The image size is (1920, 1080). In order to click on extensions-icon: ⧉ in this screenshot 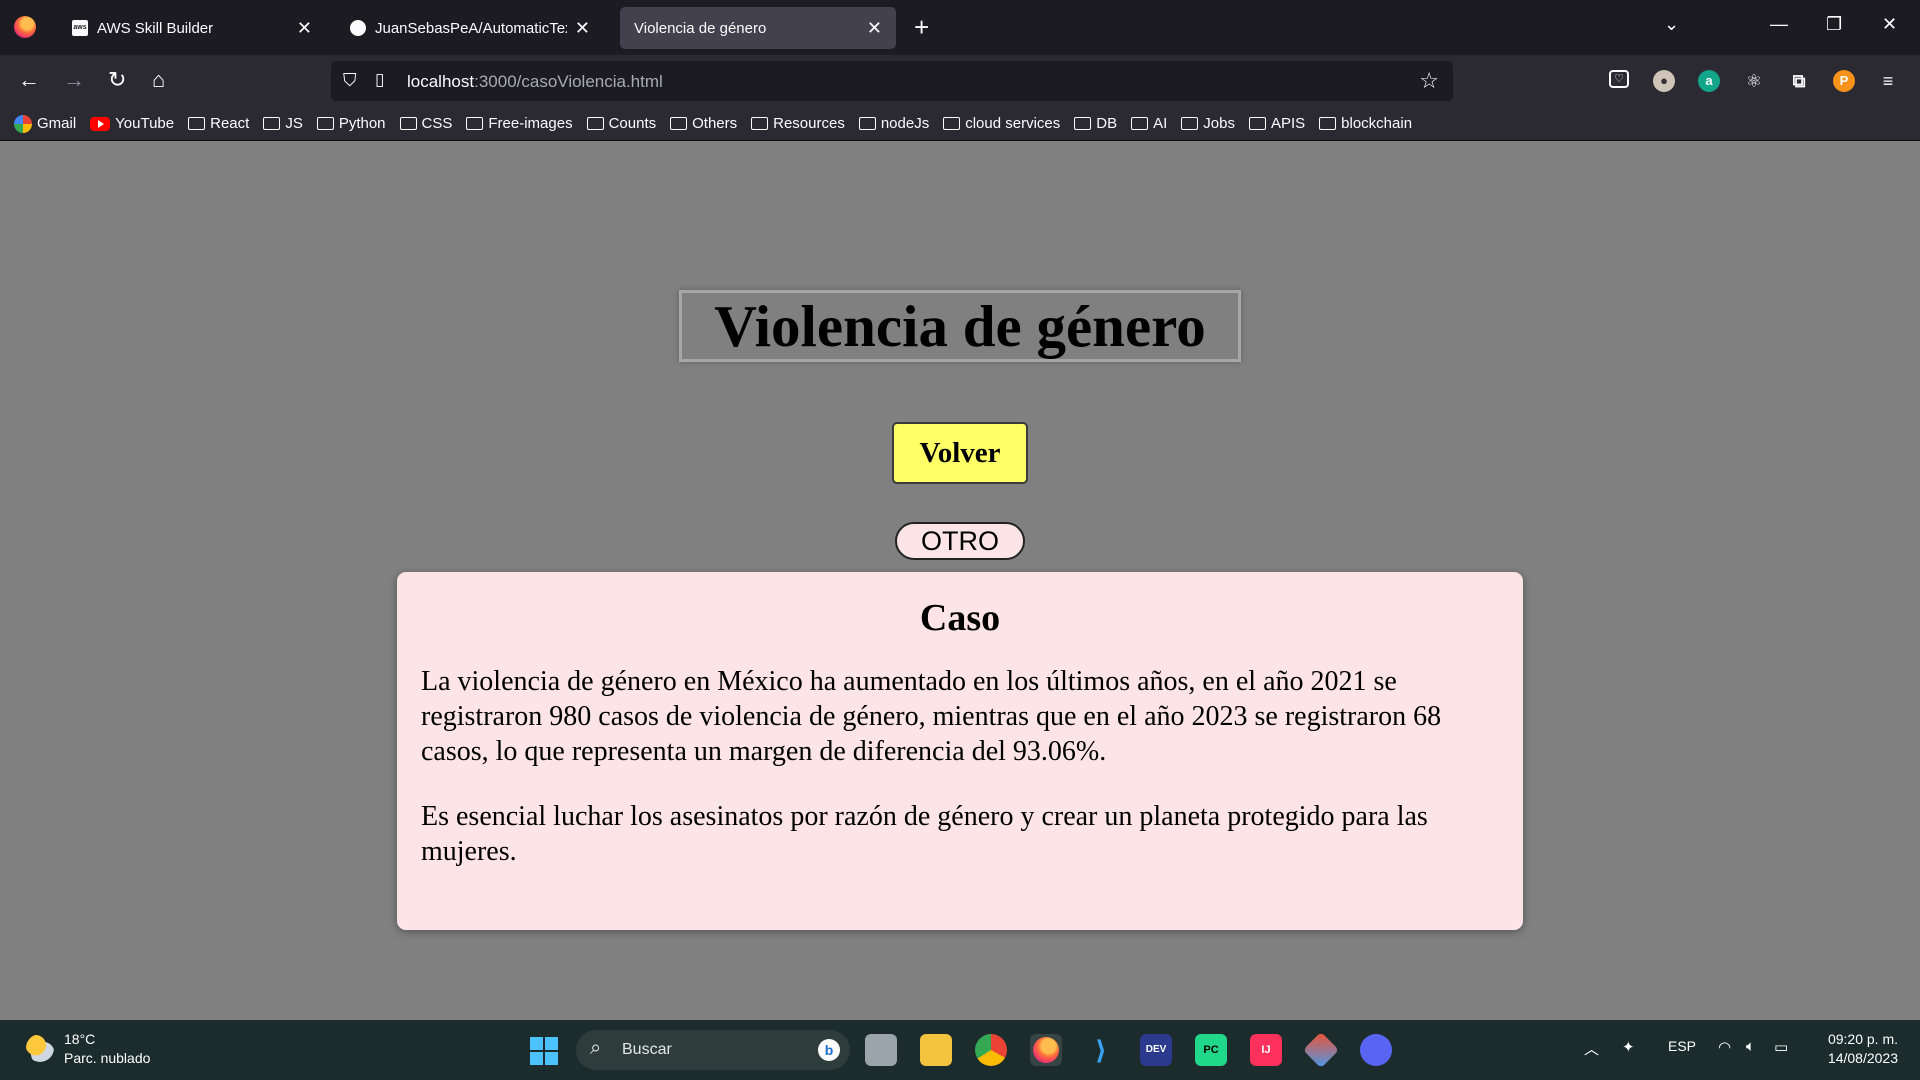, I will do `click(1799, 81)`.